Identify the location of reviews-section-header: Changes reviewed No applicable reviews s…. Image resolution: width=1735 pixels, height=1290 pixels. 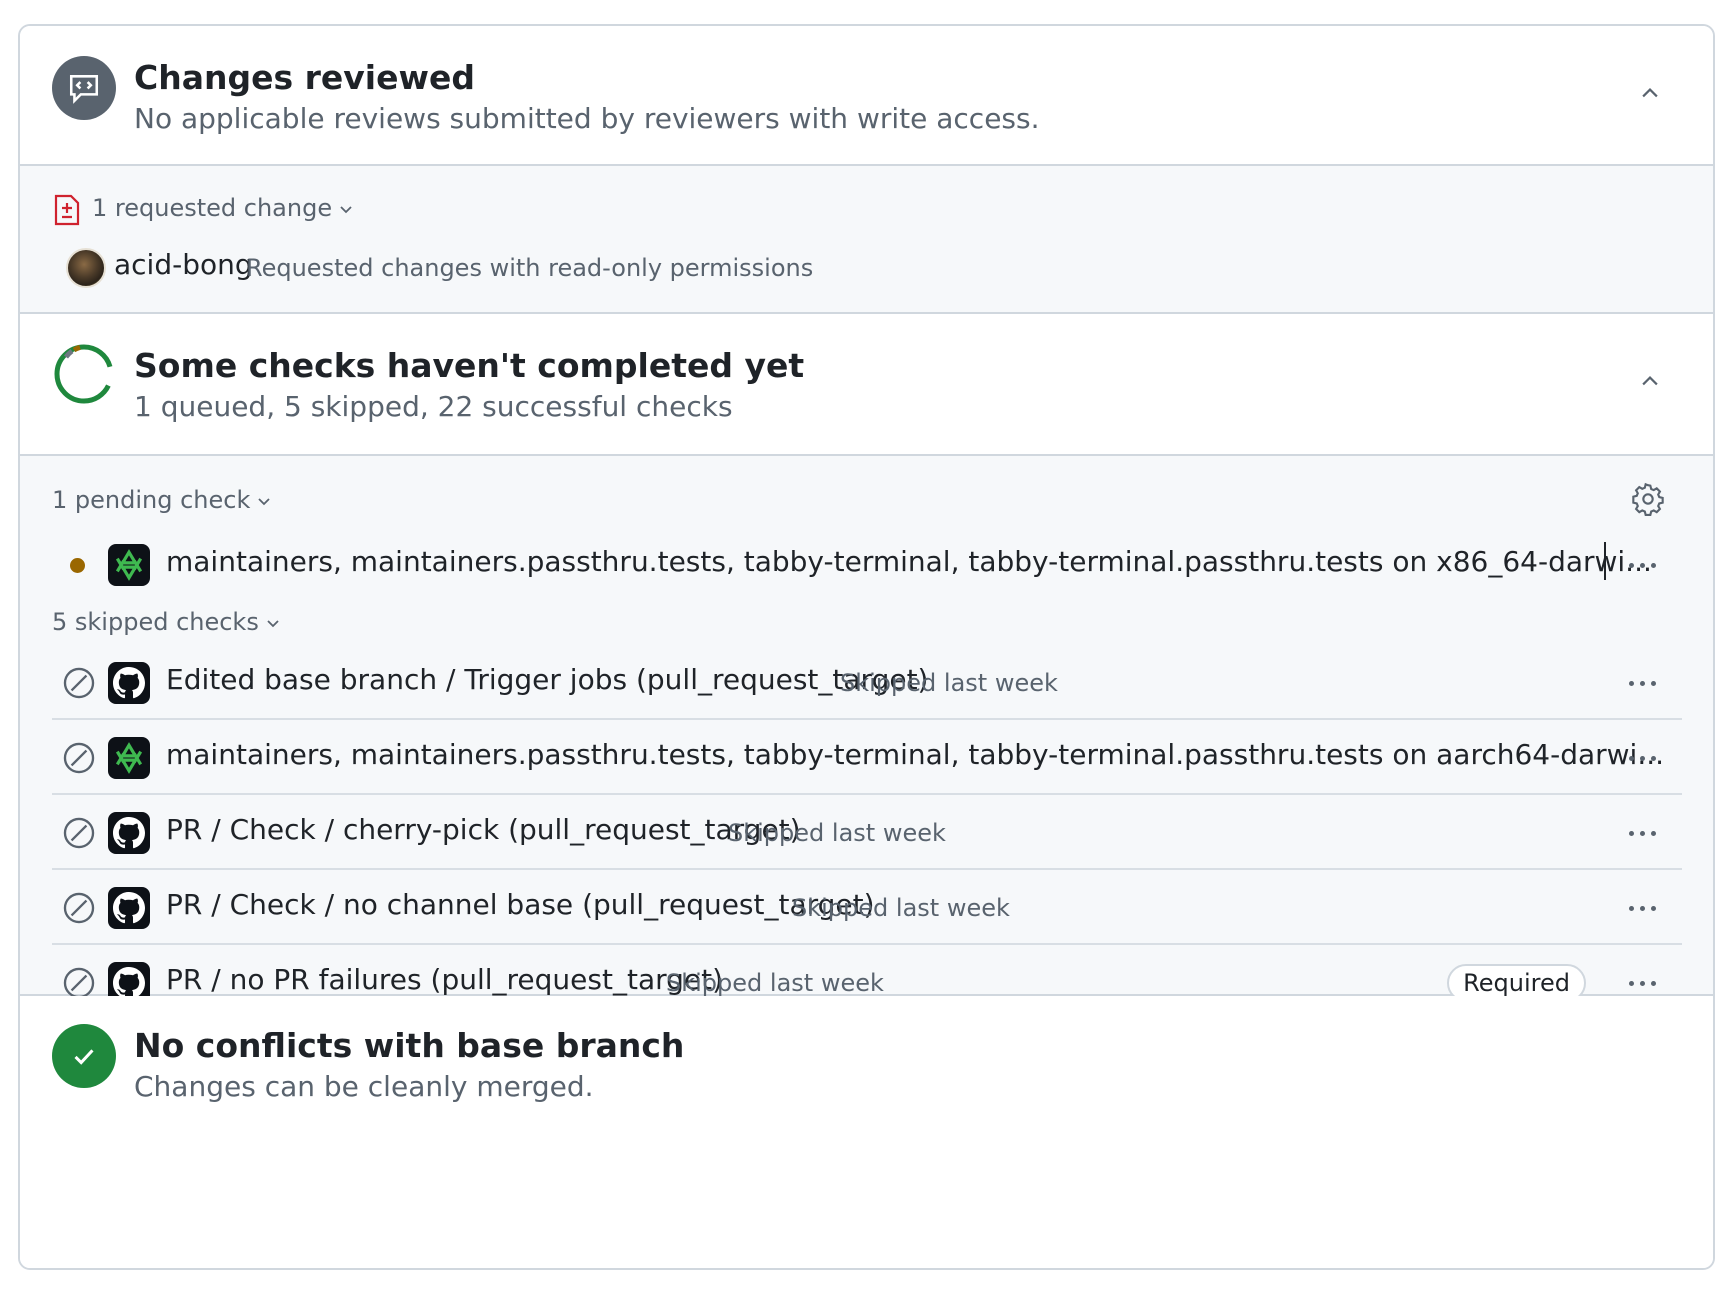
(866, 106).